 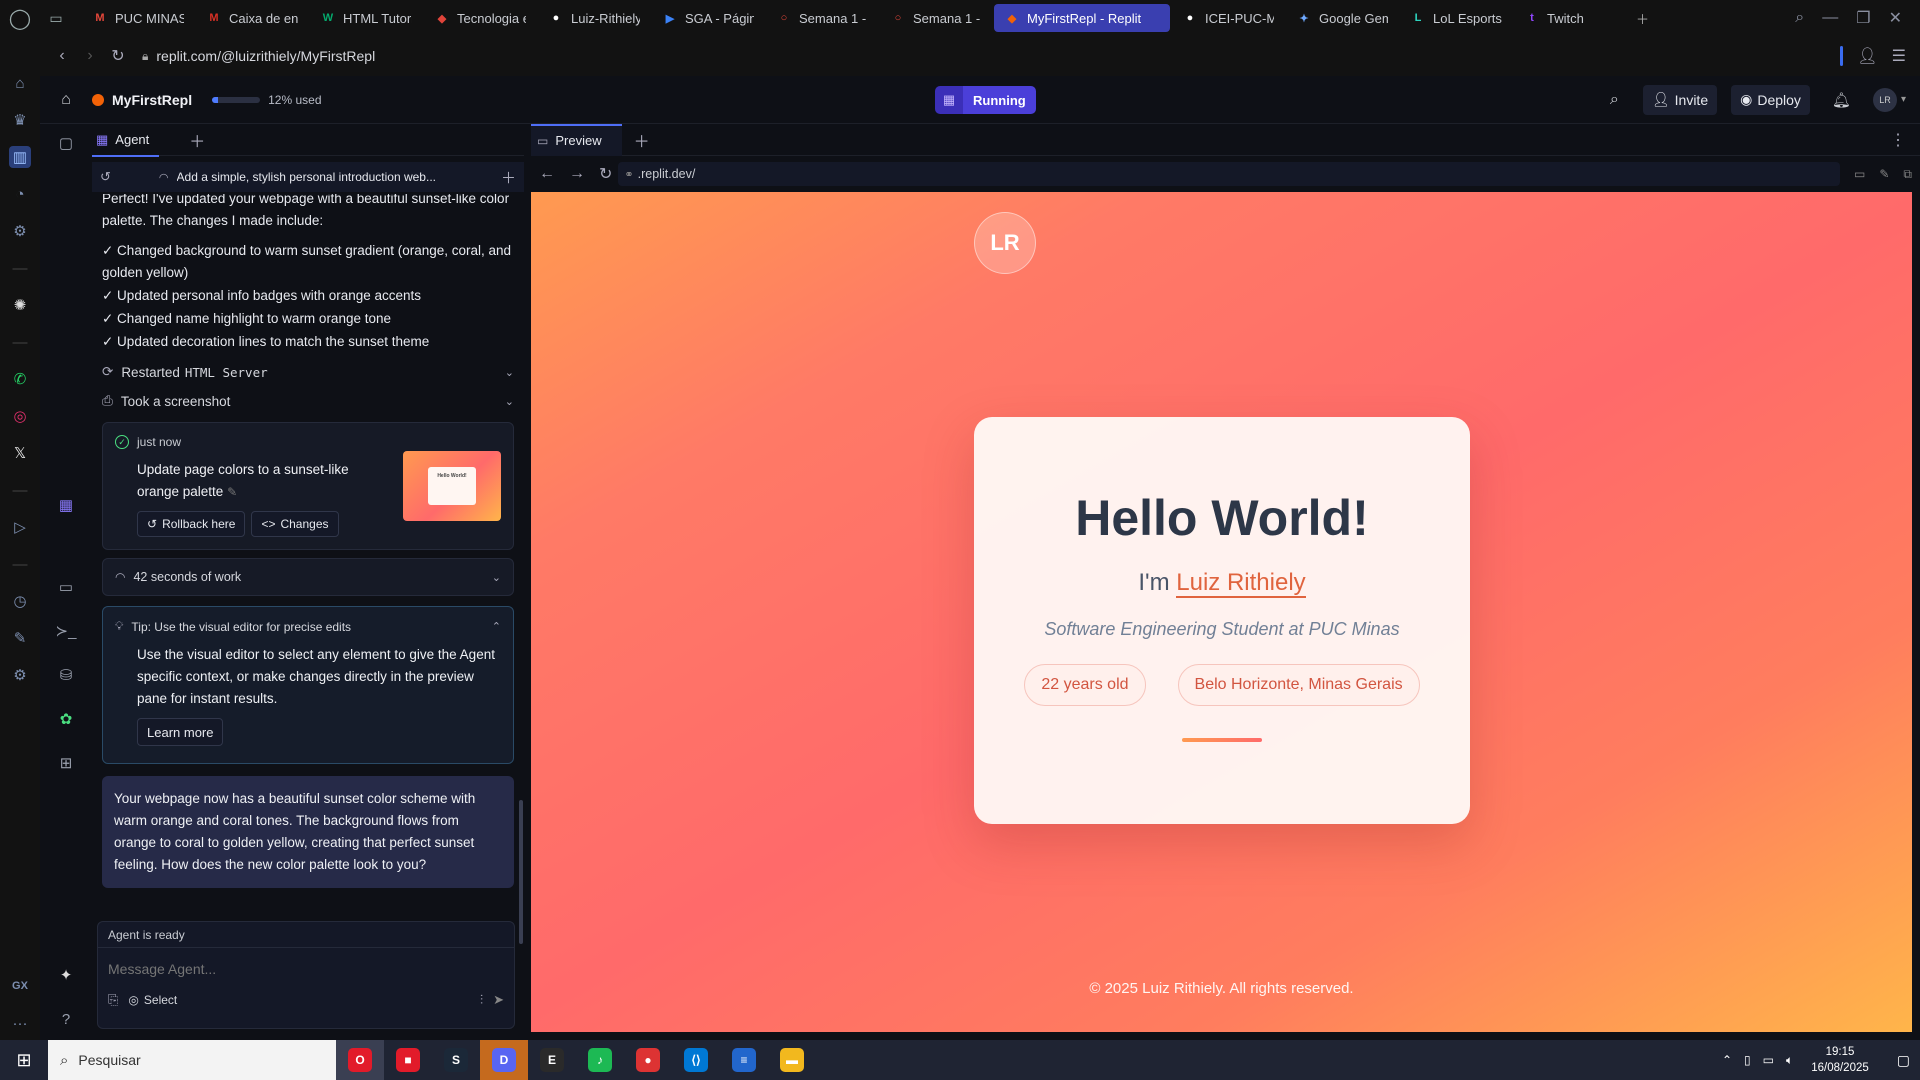 What do you see at coordinates (1867, 56) in the screenshot?
I see `profile-icon: 👤︎` at bounding box center [1867, 56].